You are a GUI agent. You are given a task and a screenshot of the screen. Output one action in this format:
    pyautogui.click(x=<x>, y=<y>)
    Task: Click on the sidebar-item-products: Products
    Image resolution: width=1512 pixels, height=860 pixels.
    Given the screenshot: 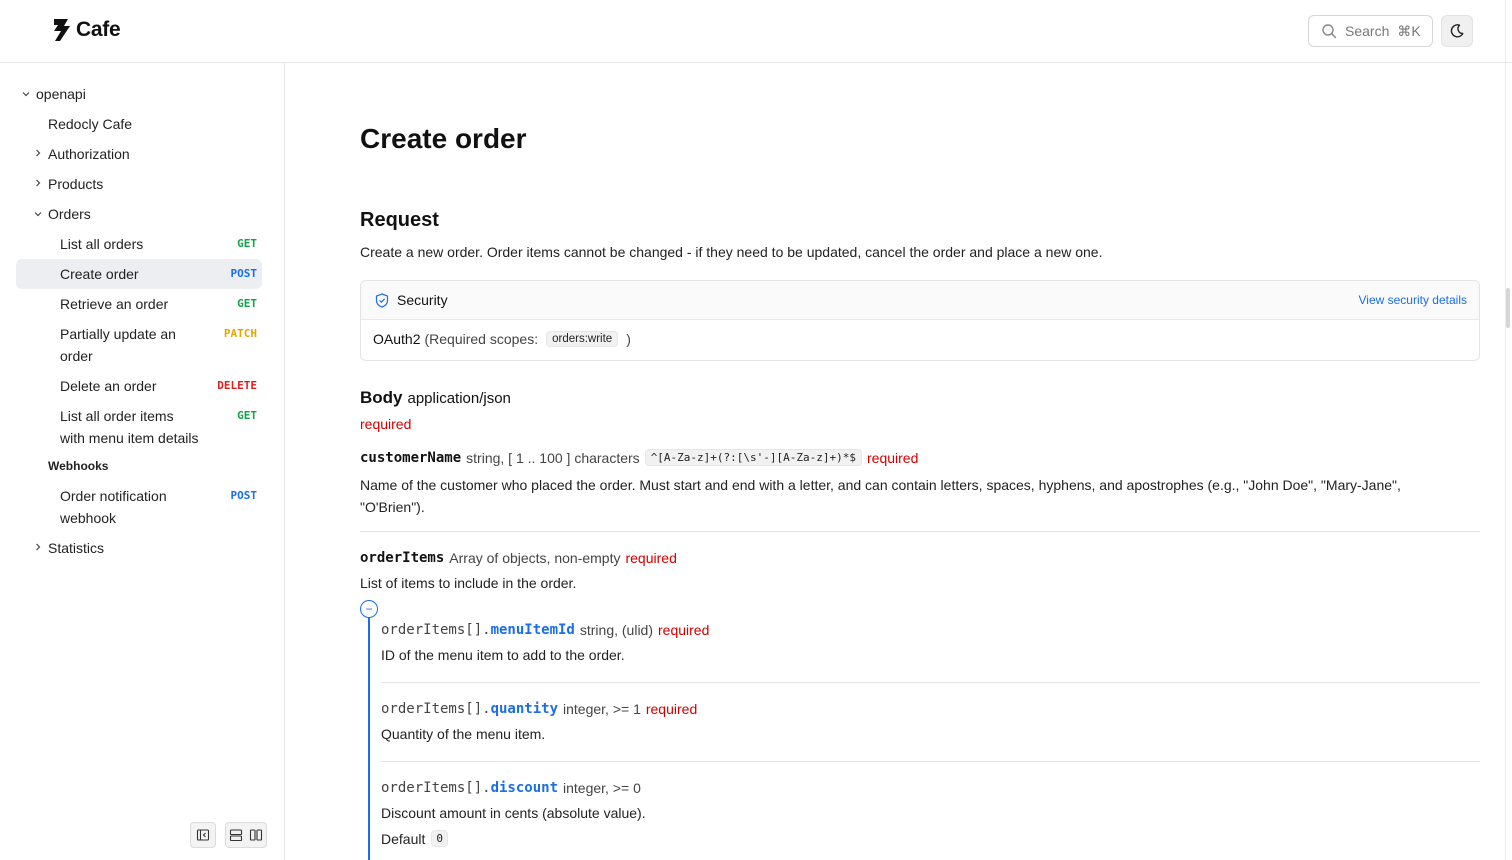 What is the action you would take?
    pyautogui.click(x=75, y=184)
    